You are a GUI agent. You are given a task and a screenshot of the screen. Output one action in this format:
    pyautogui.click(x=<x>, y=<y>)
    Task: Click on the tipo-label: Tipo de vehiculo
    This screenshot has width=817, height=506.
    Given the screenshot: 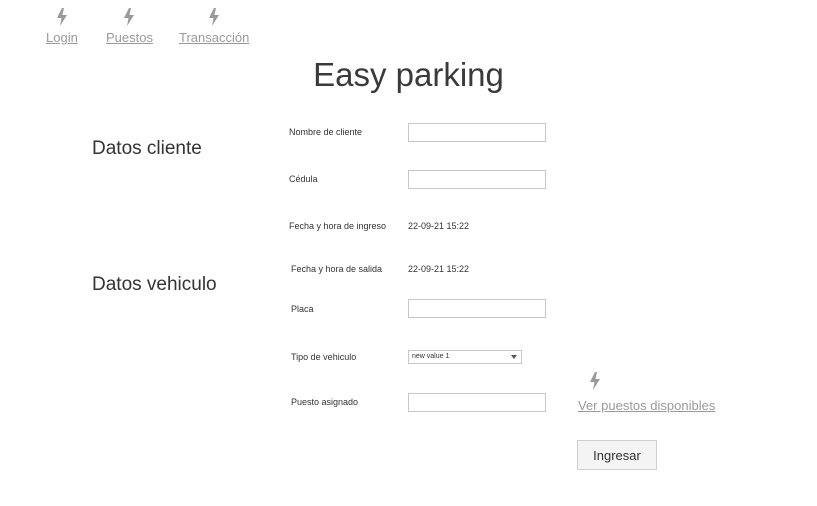 What is the action you would take?
    pyautogui.click(x=324, y=357)
    